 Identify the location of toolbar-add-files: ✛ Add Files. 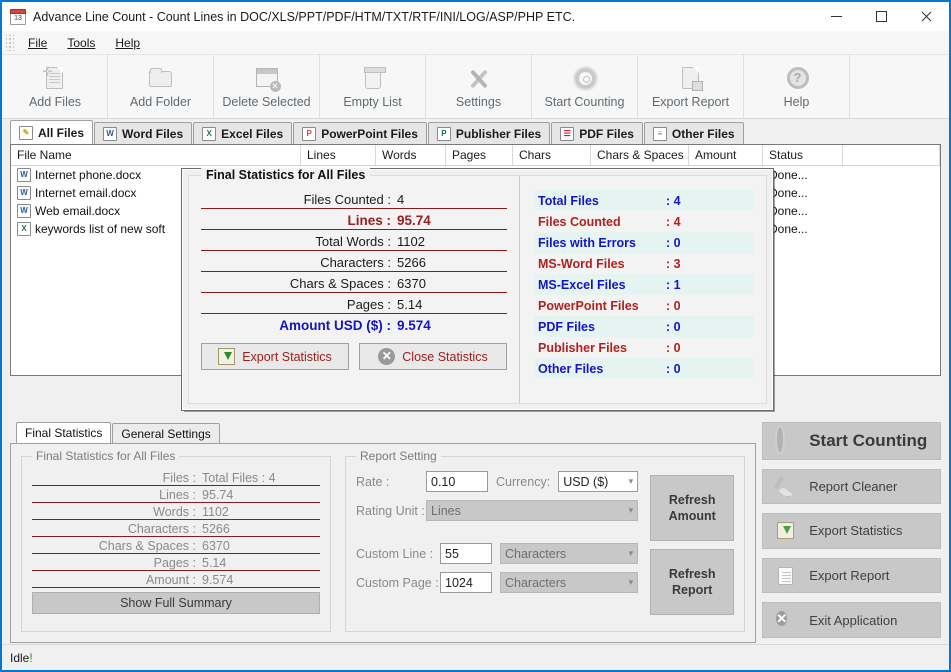
(55, 86).